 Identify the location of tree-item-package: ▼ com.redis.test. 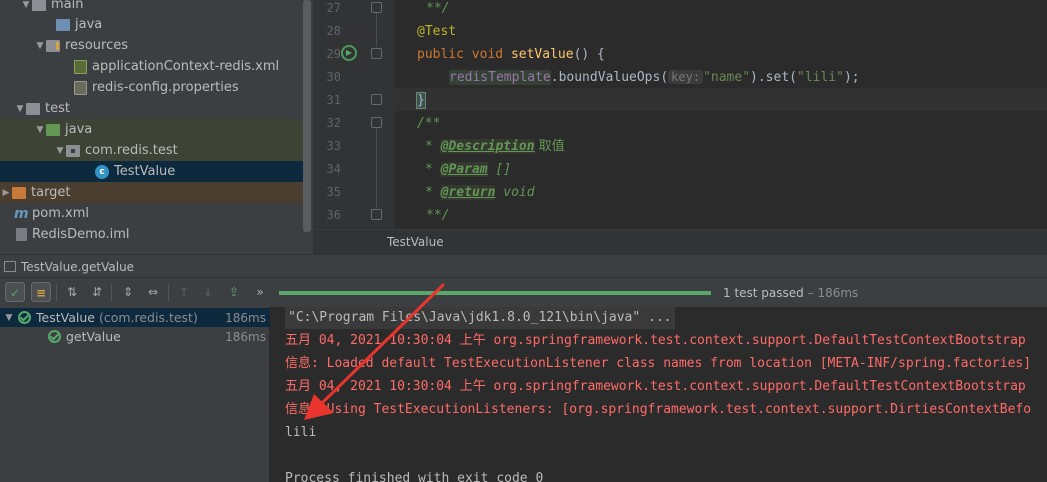
(151, 150).